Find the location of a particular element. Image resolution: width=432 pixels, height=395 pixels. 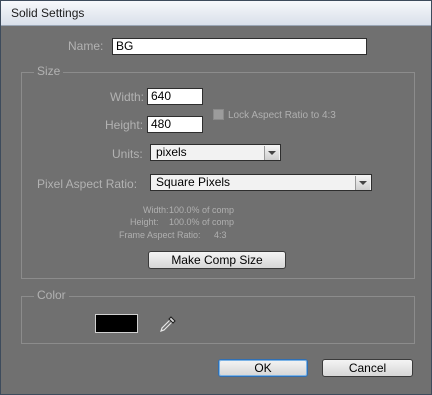

units-label: Units: is located at coordinates (127, 154).